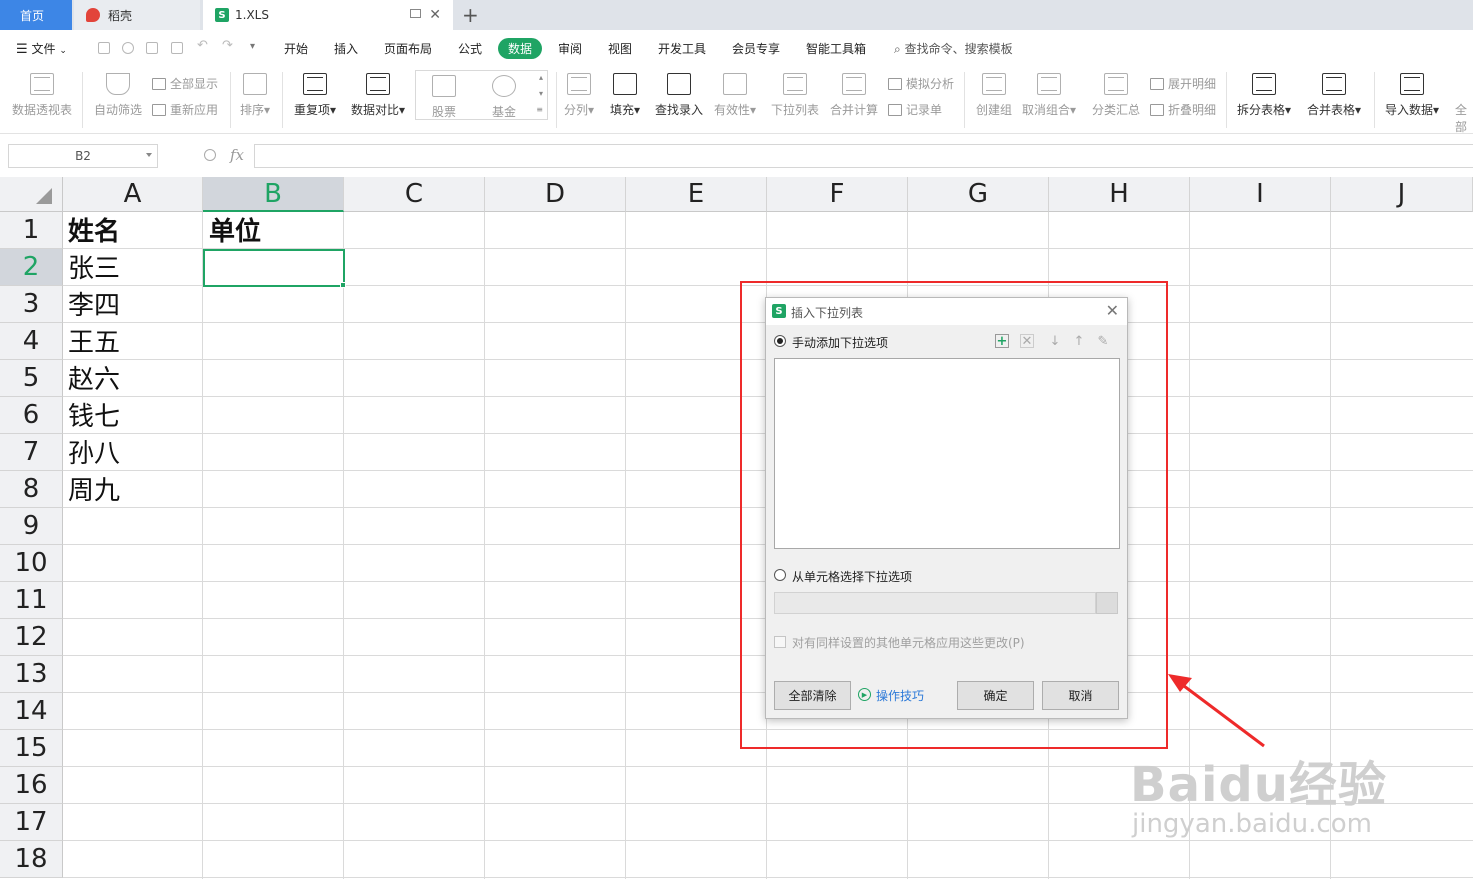  I want to click on ok-button: 确定, so click(995, 695).